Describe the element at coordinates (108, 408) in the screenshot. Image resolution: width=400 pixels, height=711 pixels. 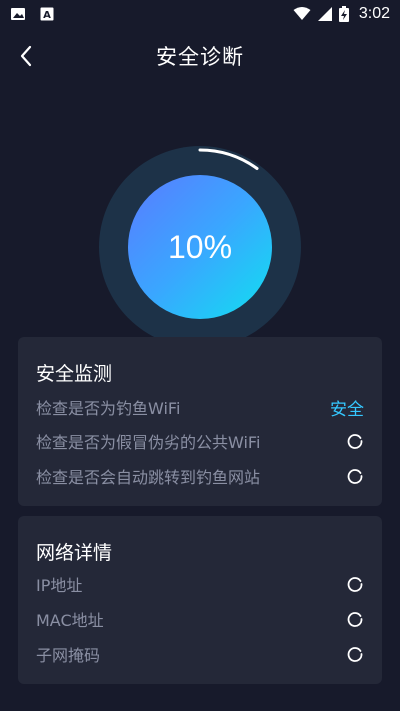
I see `check-label: 检查是否为钓鱼WiFi` at that location.